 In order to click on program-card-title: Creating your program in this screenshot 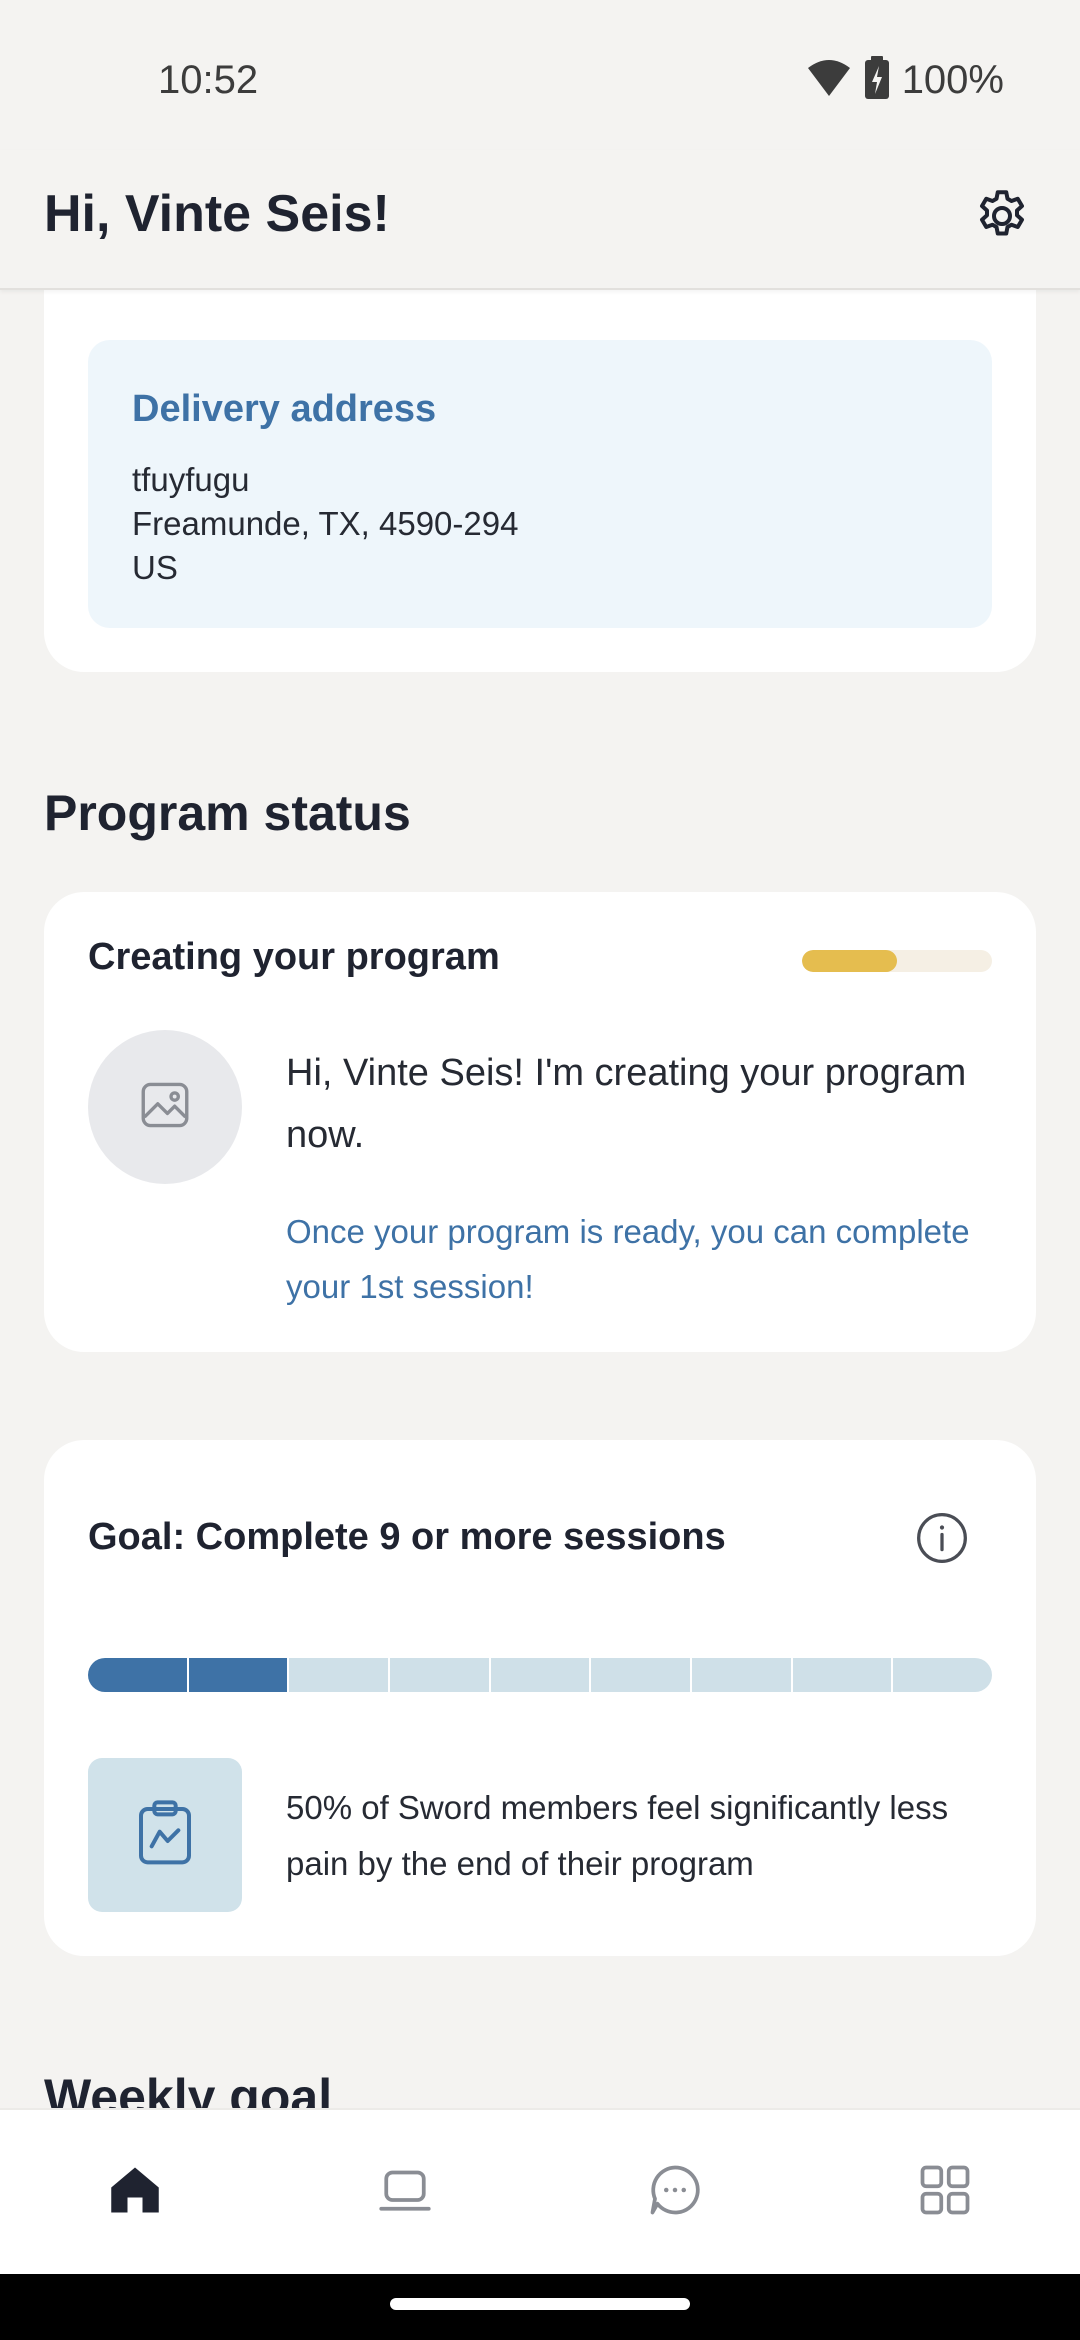, I will do `click(294, 957)`.